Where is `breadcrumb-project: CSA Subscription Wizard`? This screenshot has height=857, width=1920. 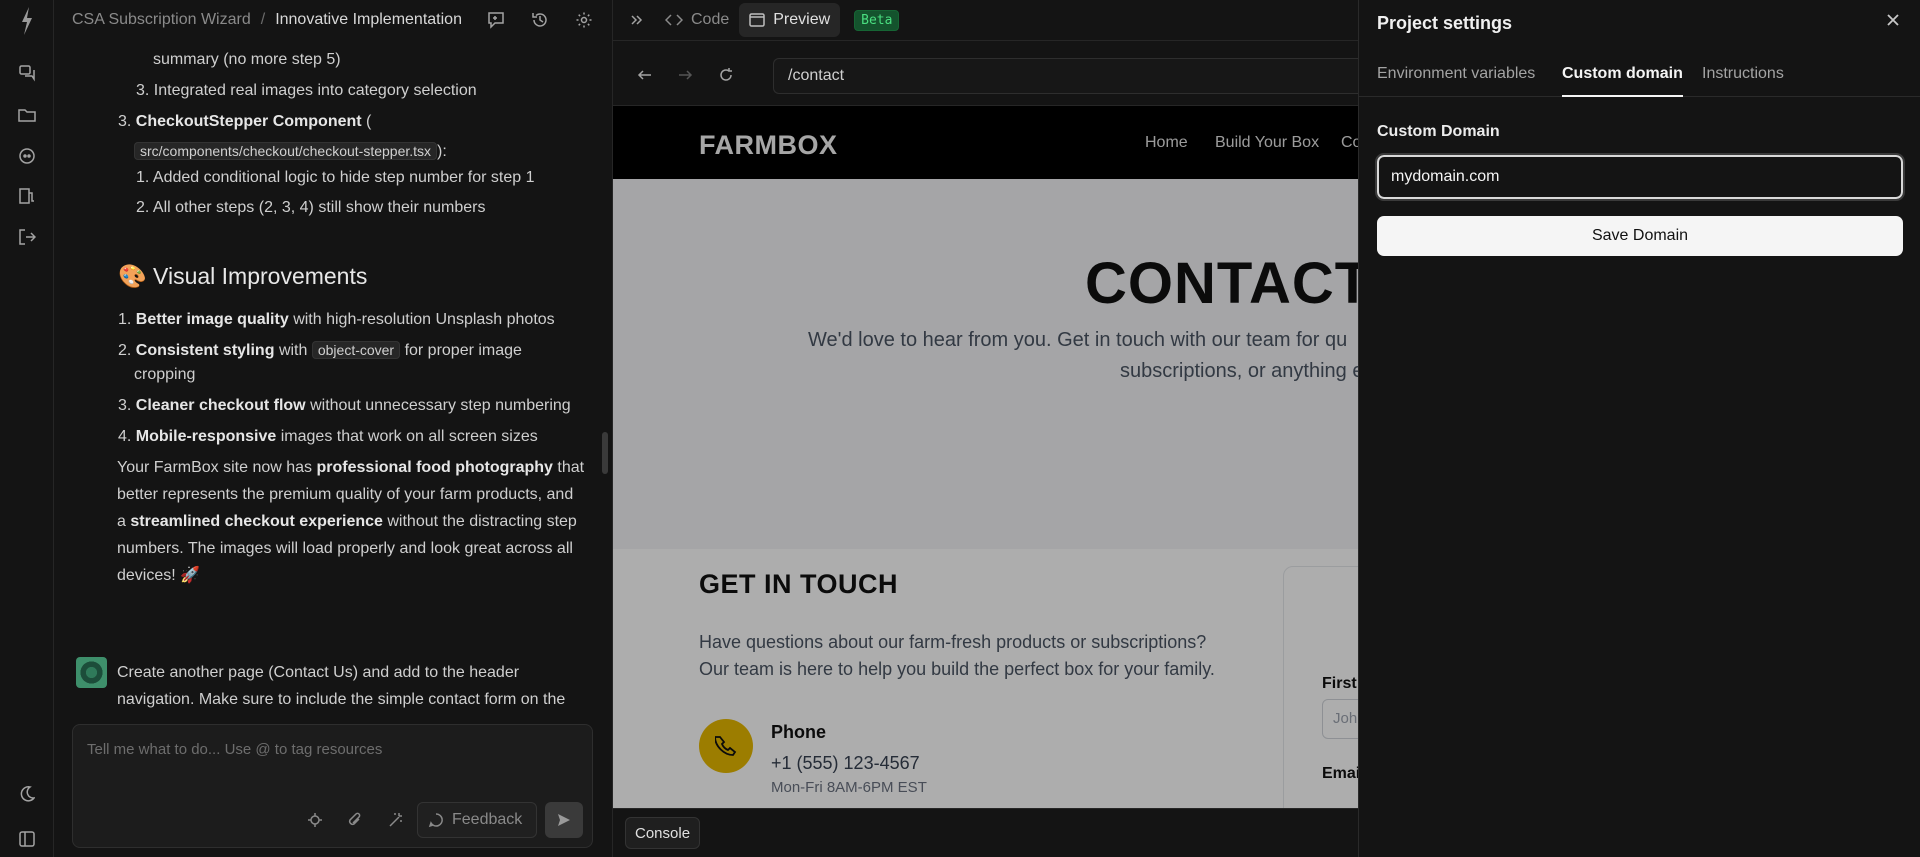 breadcrumb-project: CSA Subscription Wizard is located at coordinates (161, 20).